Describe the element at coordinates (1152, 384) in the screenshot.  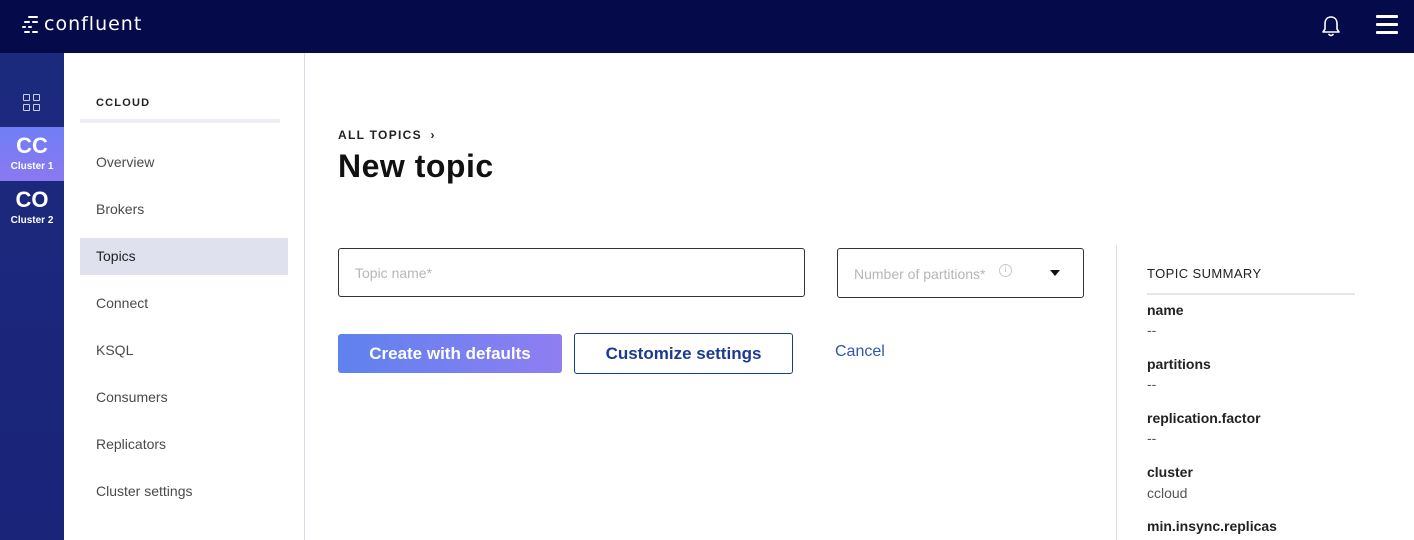
I see `summary-value-partitions: --` at that location.